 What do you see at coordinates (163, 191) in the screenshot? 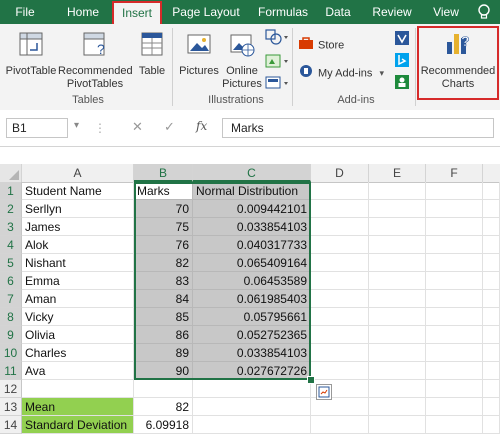
I see `cell-b: Marks` at bounding box center [163, 191].